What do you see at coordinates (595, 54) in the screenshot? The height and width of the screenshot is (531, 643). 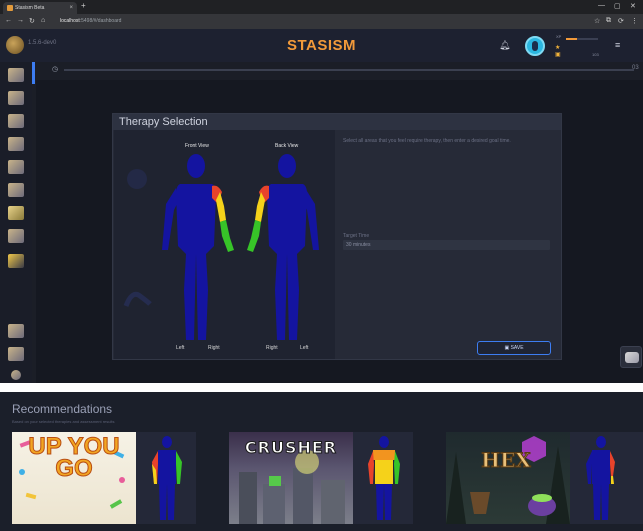 I see `coin-count: 103` at bounding box center [595, 54].